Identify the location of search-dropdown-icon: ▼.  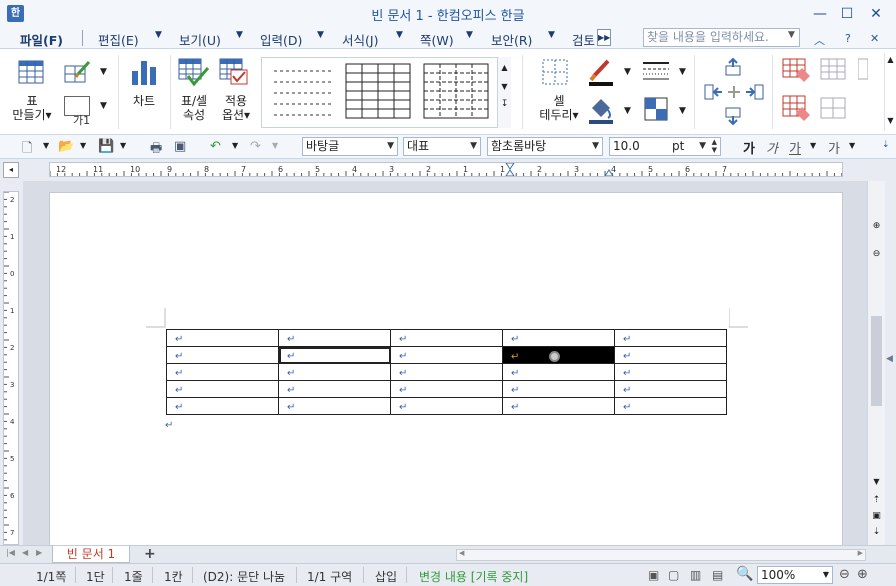
(791, 35).